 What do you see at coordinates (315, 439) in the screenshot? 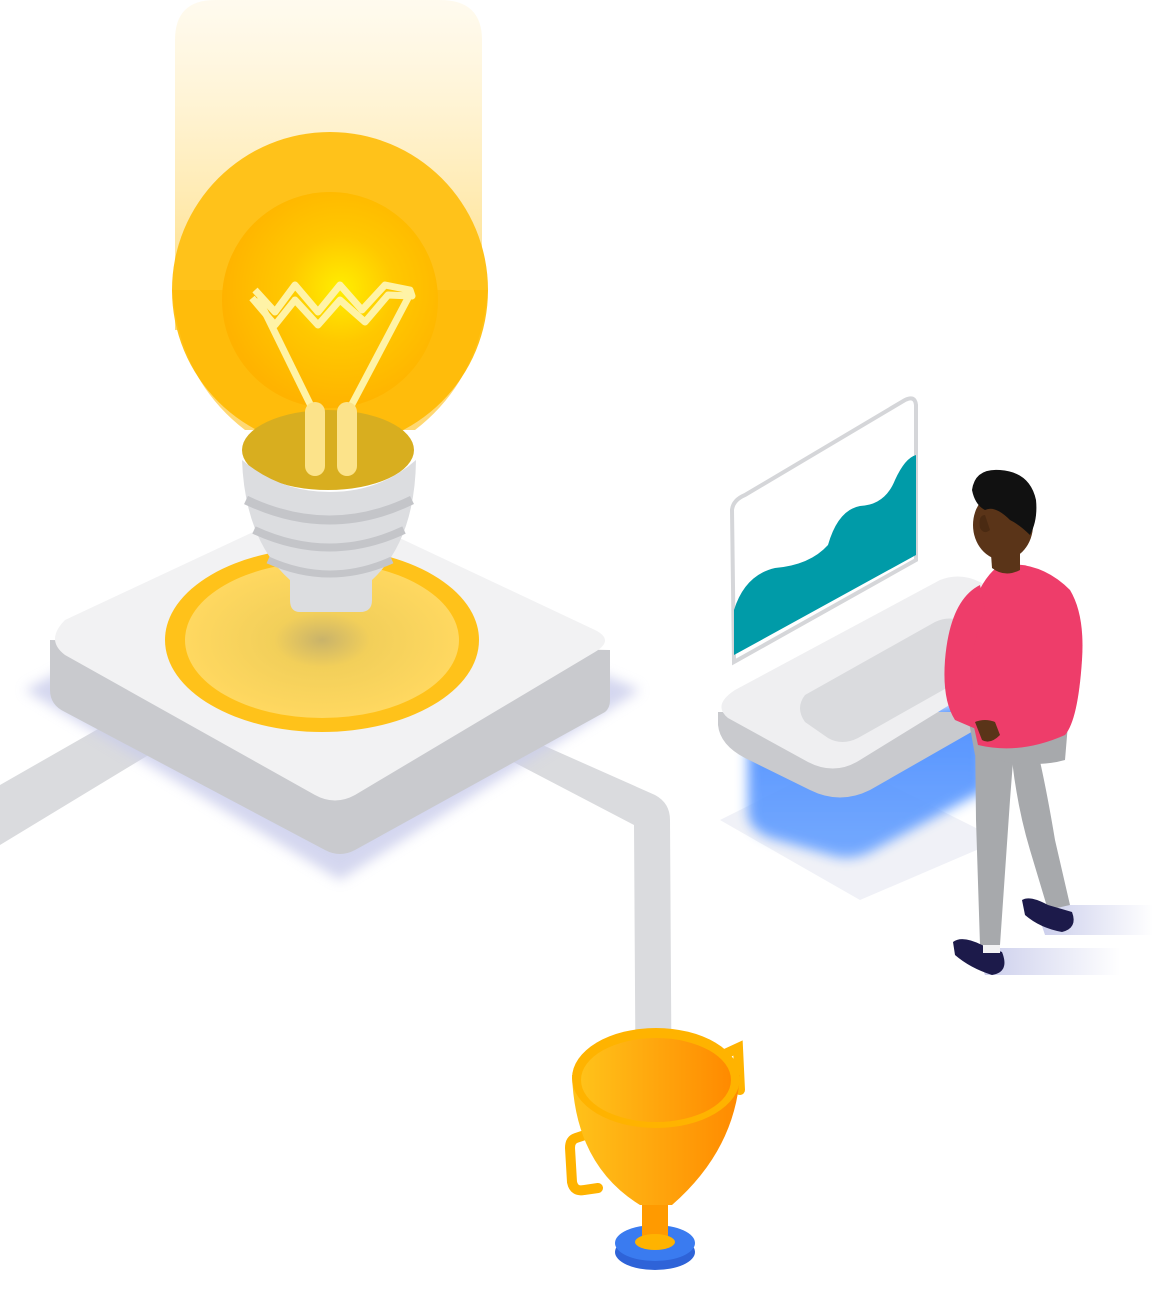
I see `bulb-post-left` at bounding box center [315, 439].